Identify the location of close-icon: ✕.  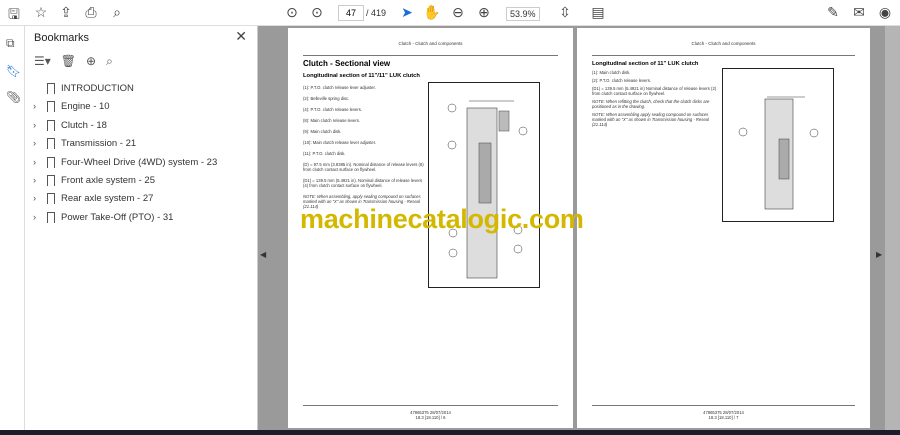
(241, 36).